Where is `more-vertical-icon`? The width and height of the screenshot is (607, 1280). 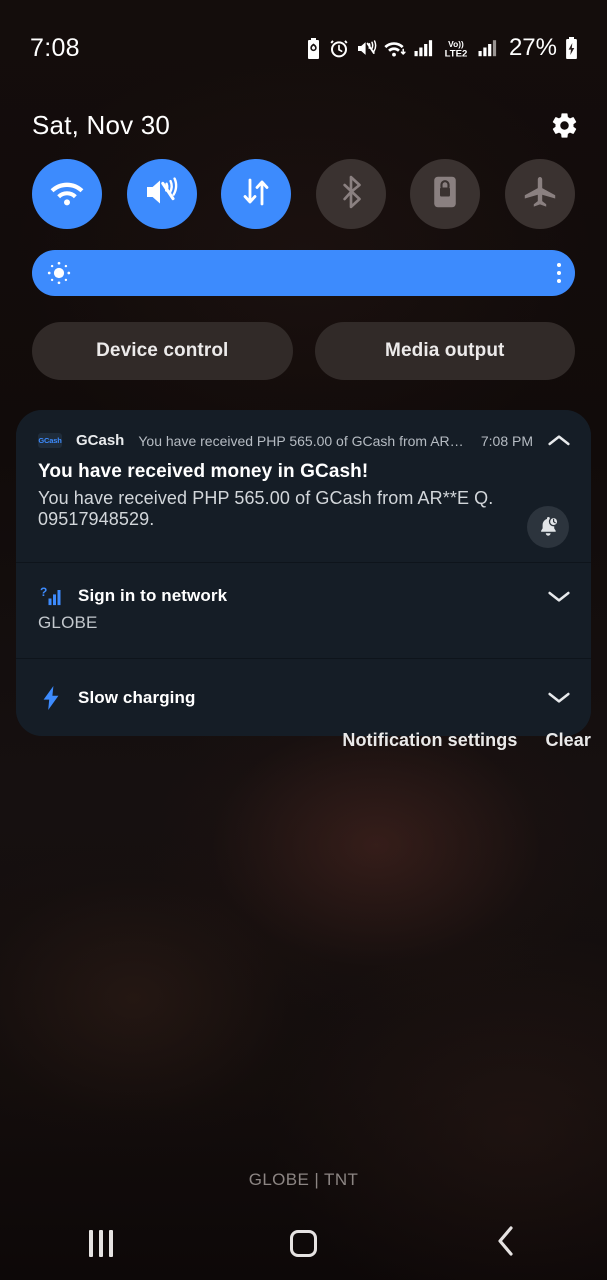 more-vertical-icon is located at coordinates (559, 273).